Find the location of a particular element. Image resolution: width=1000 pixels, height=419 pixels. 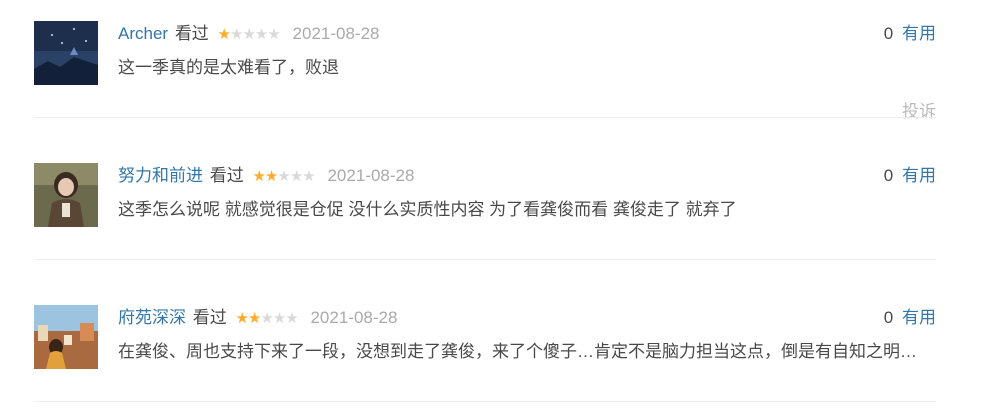

username-link: Archer is located at coordinates (143, 33).